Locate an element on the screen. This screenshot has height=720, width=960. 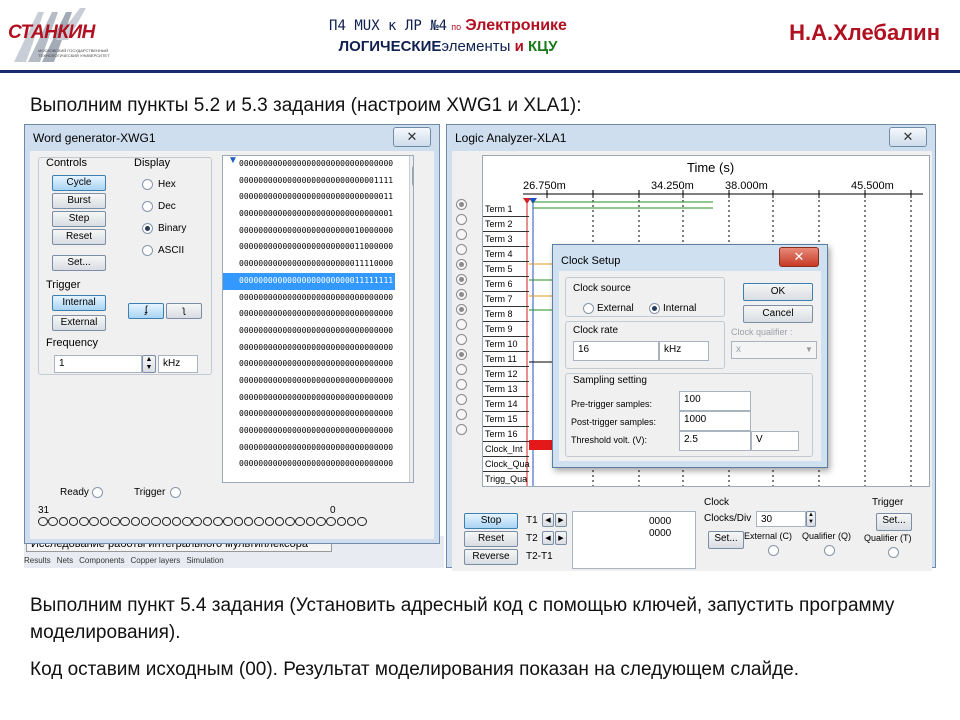
word-row: 00000000000000000000000010000000 is located at coordinates (309, 231).